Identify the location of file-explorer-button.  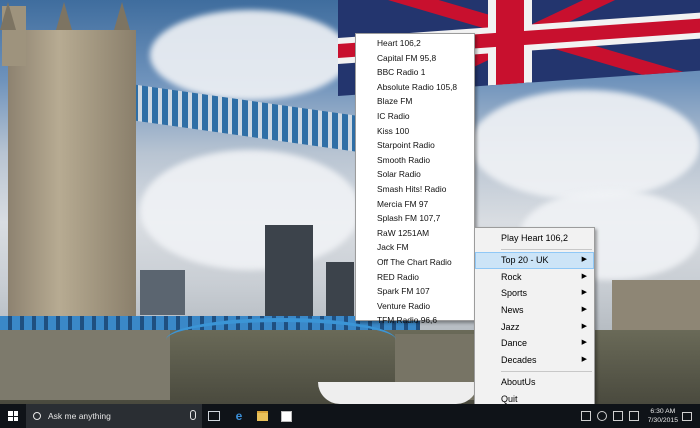
(262, 416).